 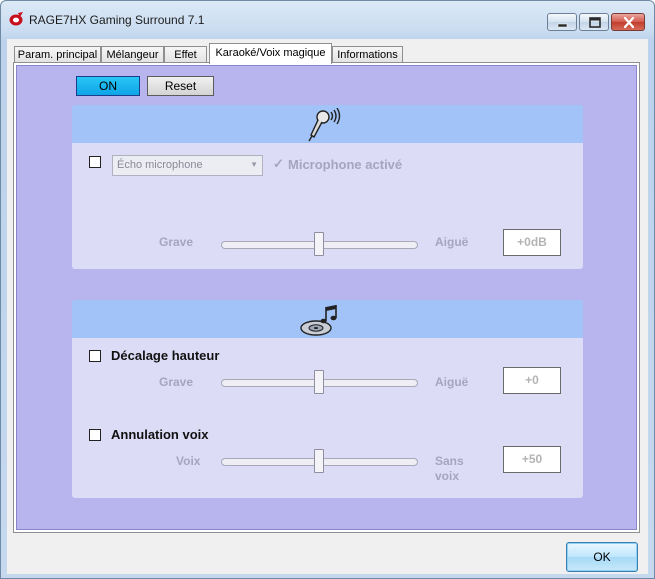 I want to click on pitch-value-box: +0, so click(x=532, y=380).